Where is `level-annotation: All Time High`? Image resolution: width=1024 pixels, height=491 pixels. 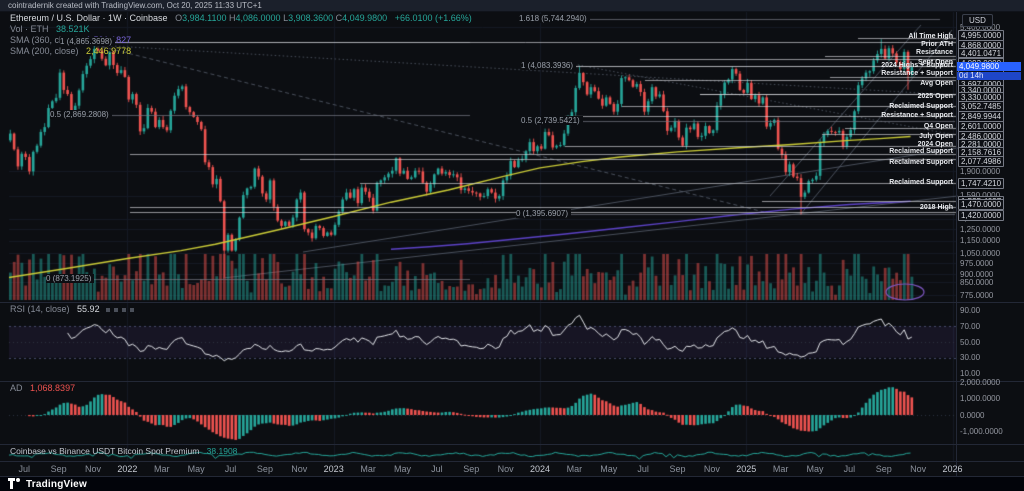 level-annotation: All Time High is located at coordinates (930, 36).